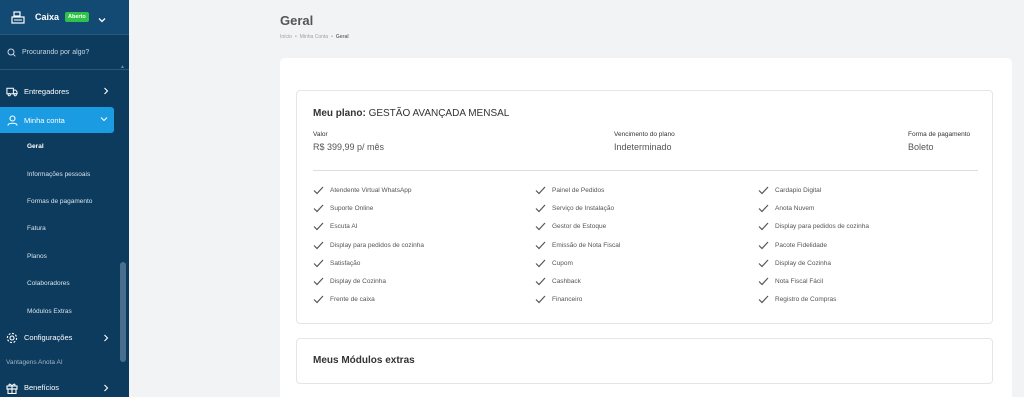  I want to click on feature-item: Frente de caixa, so click(344, 299).